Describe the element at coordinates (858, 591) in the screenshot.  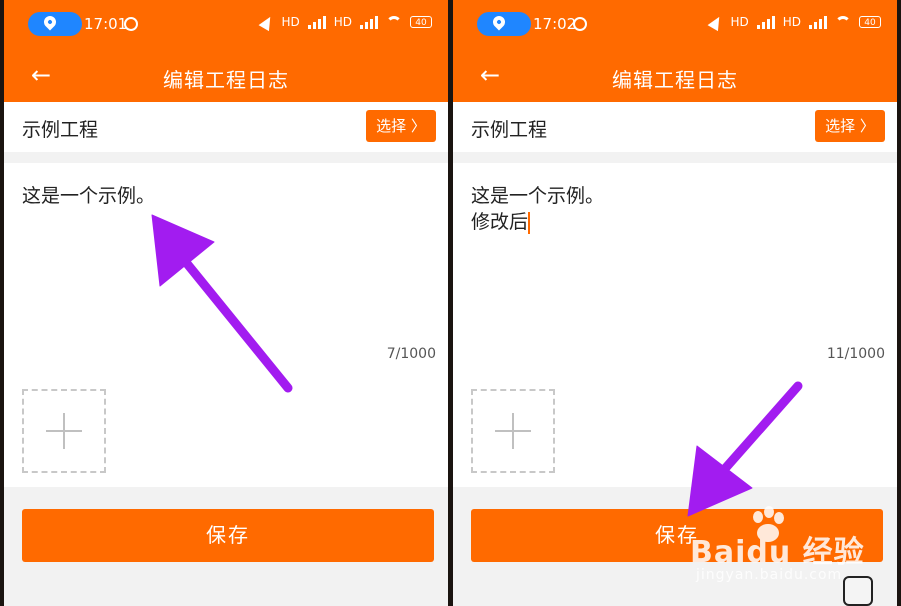
I see `mascot-icon` at that location.